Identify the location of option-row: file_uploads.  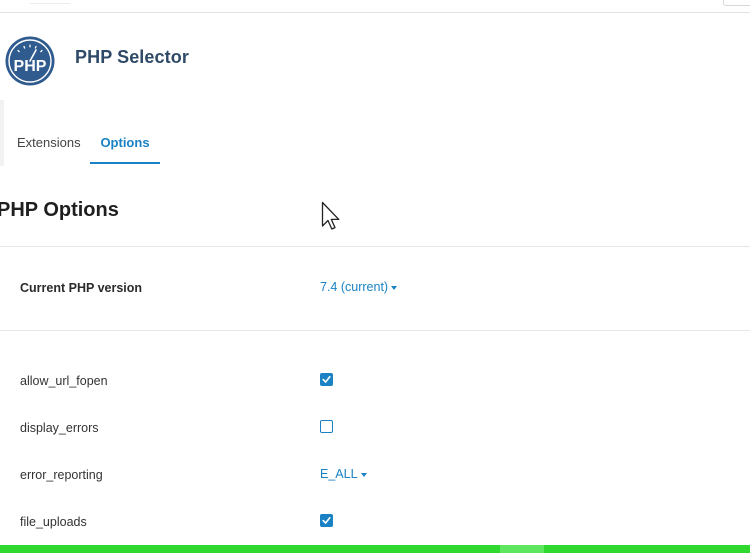
(375, 522).